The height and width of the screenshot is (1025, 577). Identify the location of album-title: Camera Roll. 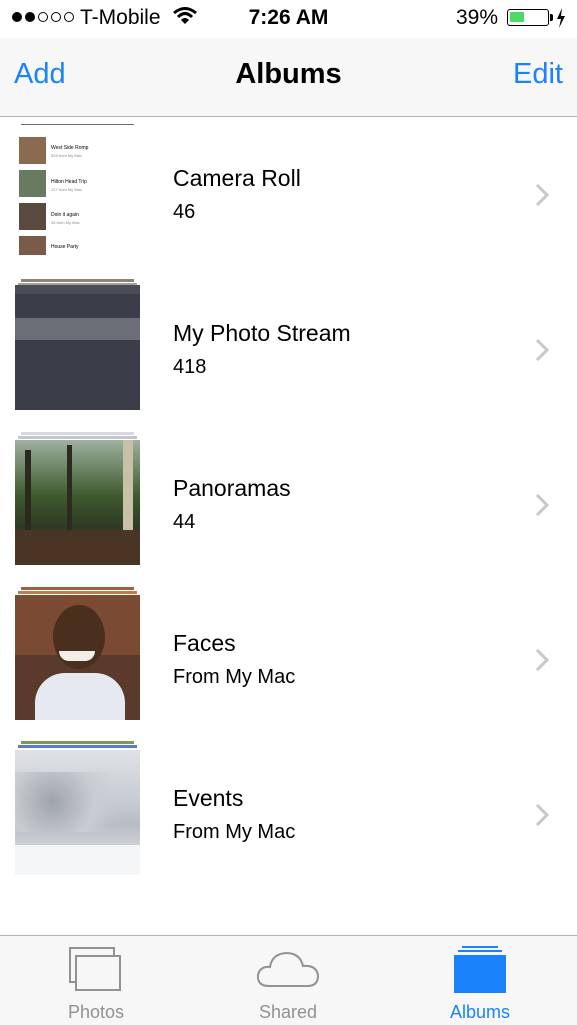
(237, 178).